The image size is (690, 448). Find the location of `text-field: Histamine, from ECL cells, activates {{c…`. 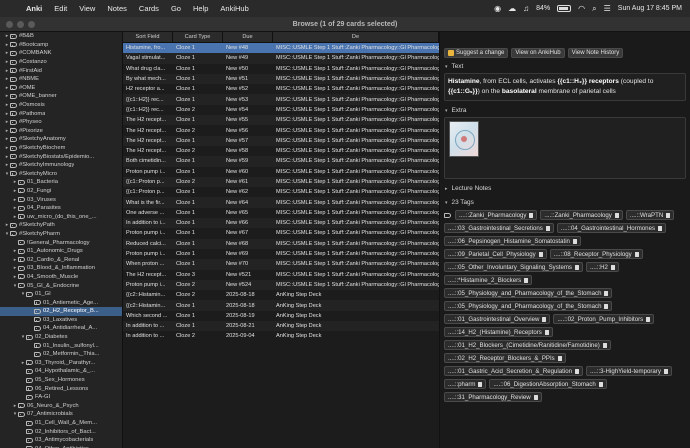

text-field: Histamine, from ECL cells, activates {{c… is located at coordinates (565, 87).